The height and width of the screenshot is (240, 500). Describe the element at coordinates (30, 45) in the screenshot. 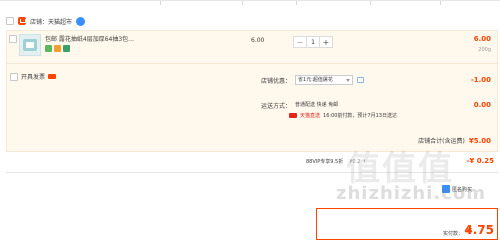

I see `product-thumbnail` at that location.